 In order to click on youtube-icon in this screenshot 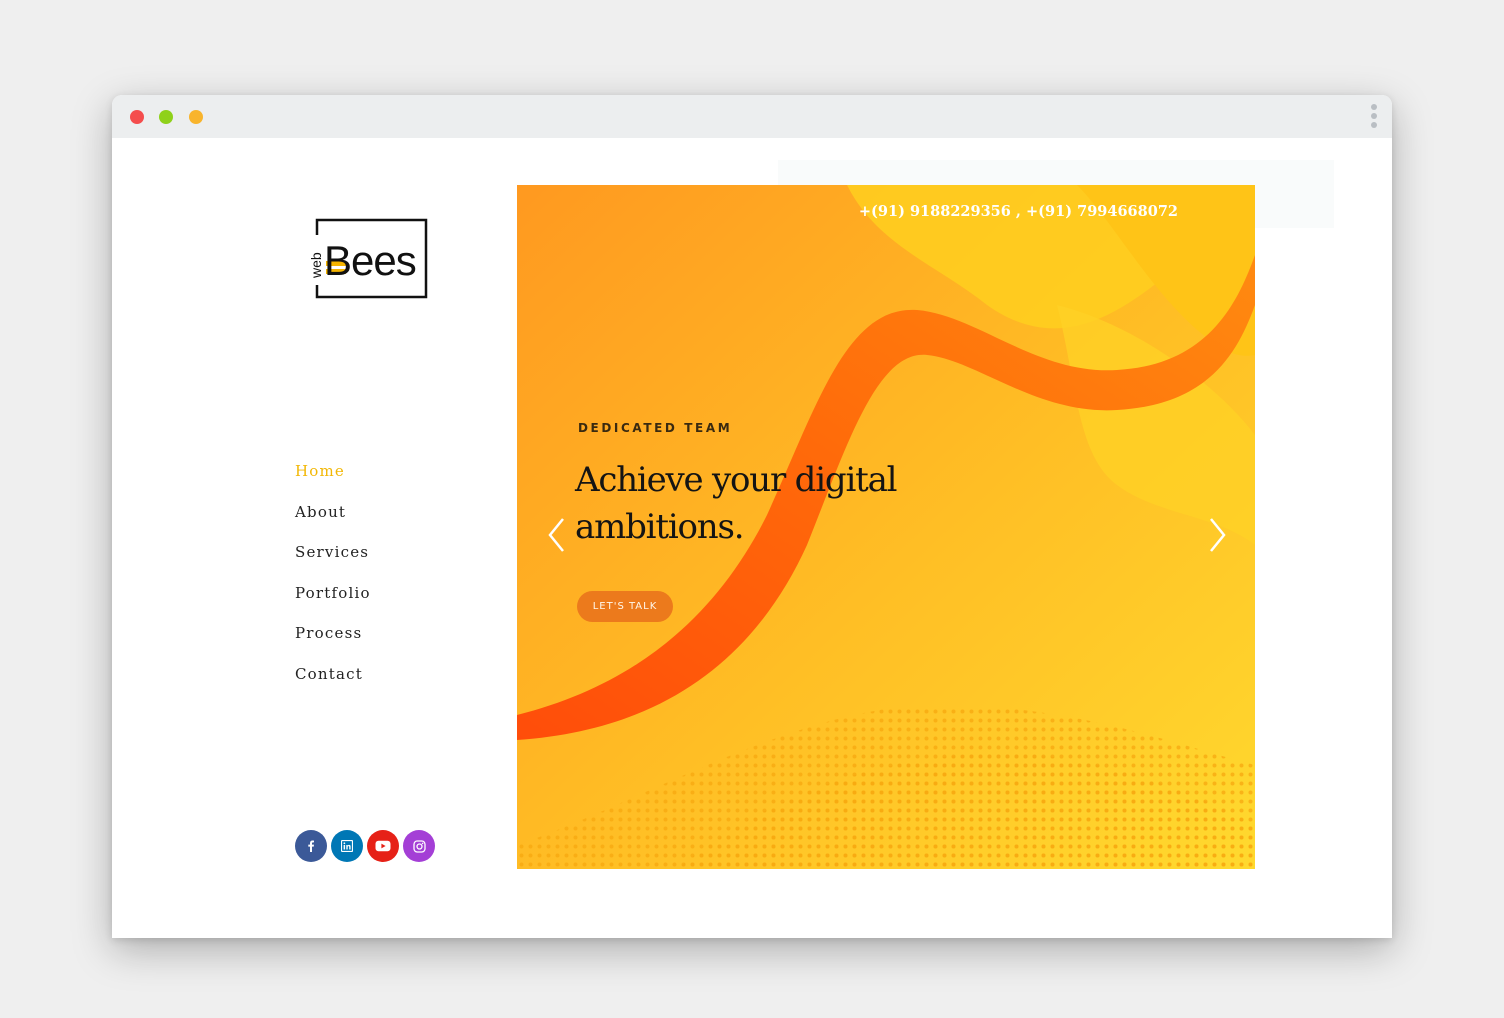, I will do `click(383, 846)`.